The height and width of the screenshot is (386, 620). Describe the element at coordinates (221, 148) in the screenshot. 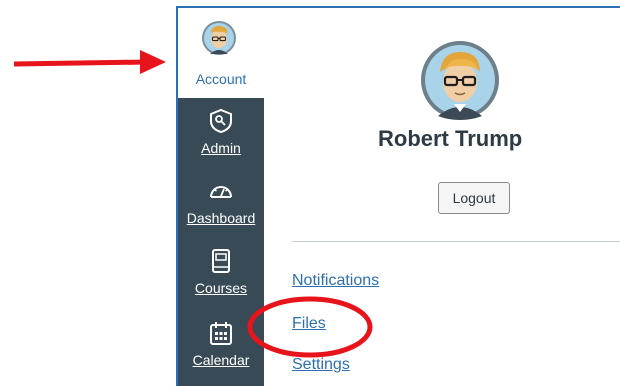

I see `nav-admin-label: Admin` at that location.